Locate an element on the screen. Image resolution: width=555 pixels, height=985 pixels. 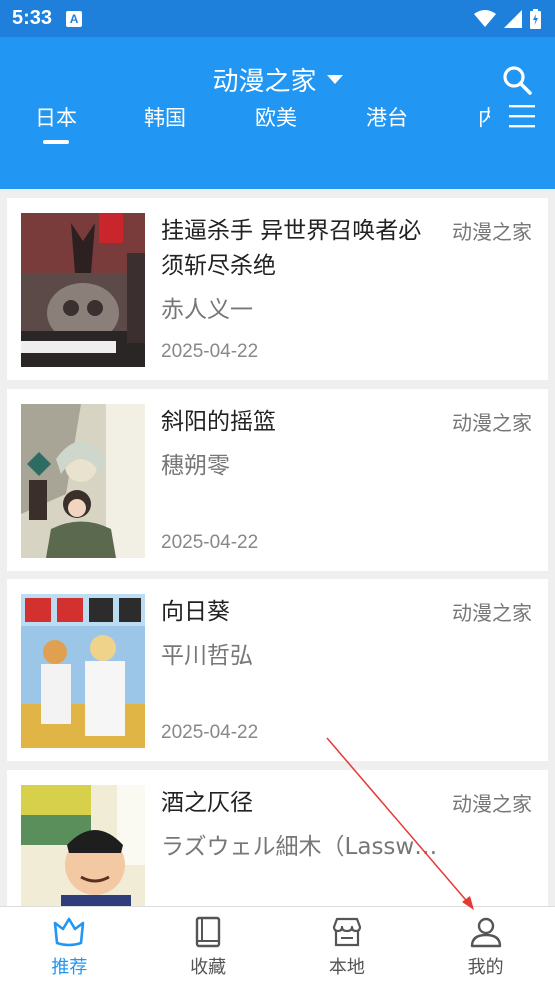
nav-label: 收藏 is located at coordinates (208, 967).